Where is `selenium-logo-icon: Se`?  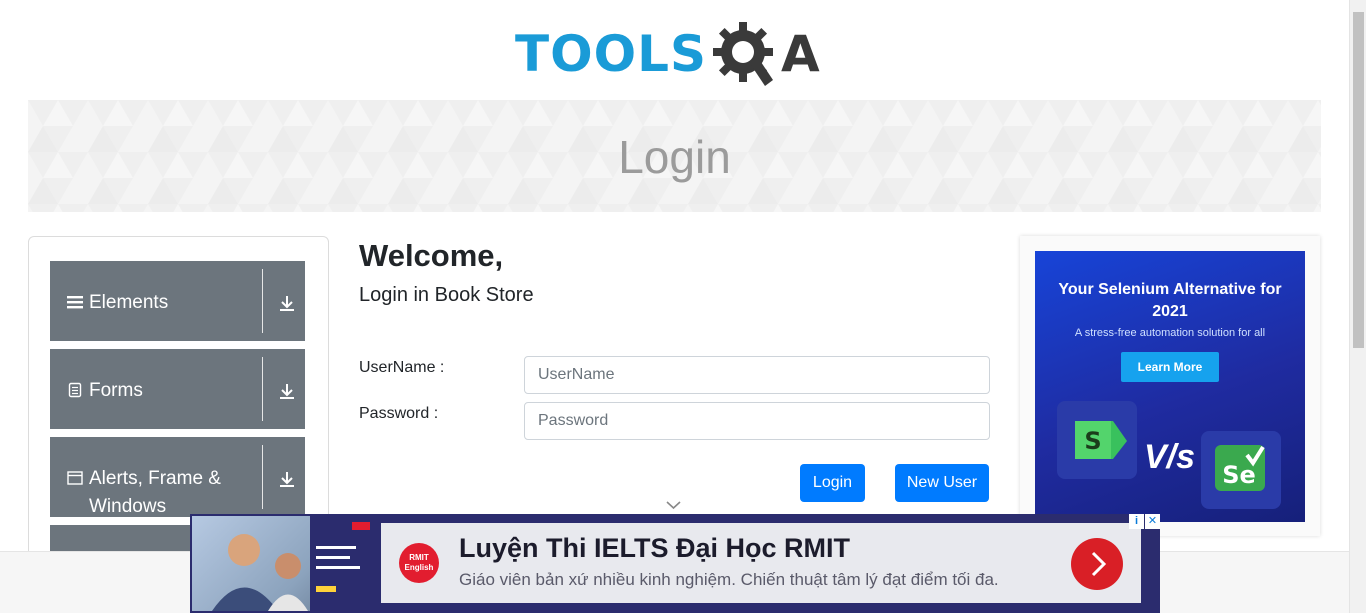
selenium-logo-icon: Se is located at coordinates (1240, 468).